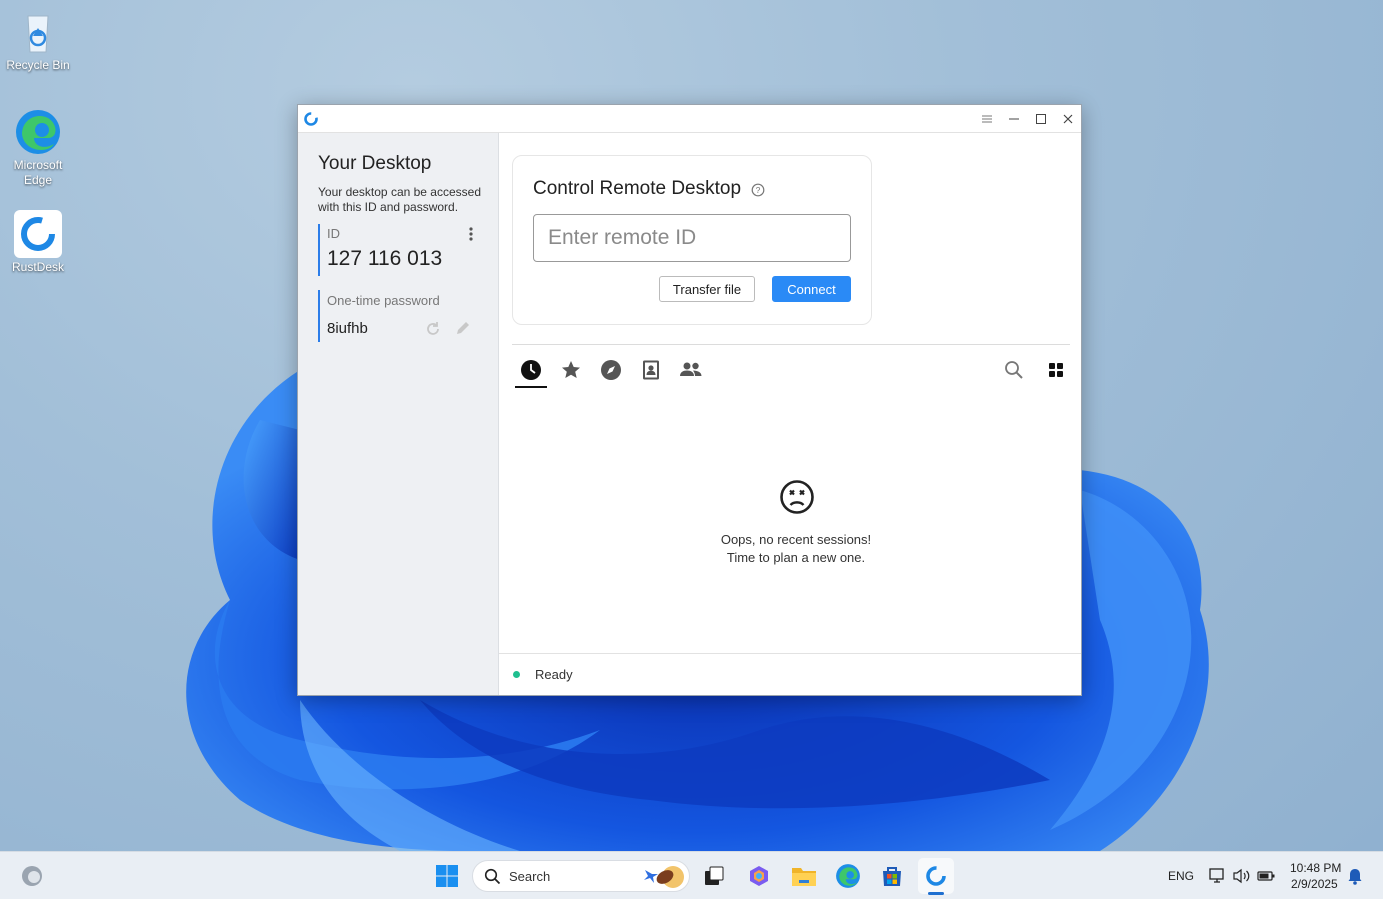 The width and height of the screenshot is (1383, 899). Describe the element at coordinates (530, 876) in the screenshot. I see `search-label: Search` at that location.